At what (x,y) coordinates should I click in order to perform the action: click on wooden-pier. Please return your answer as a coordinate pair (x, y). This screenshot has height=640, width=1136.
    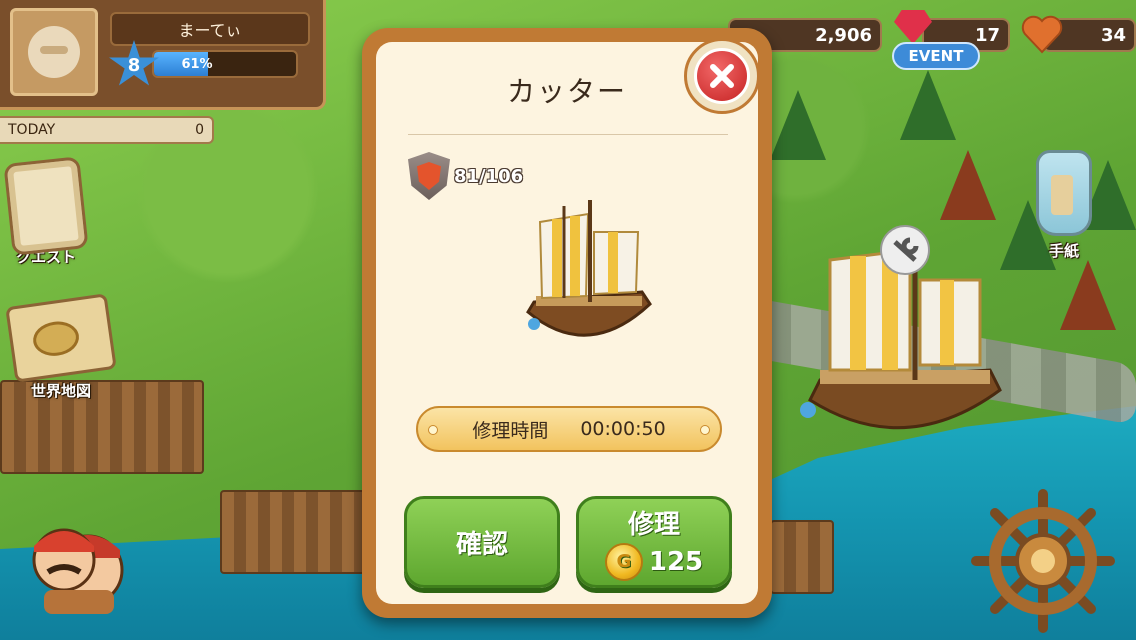
    Looking at the image, I should click on (297, 532).